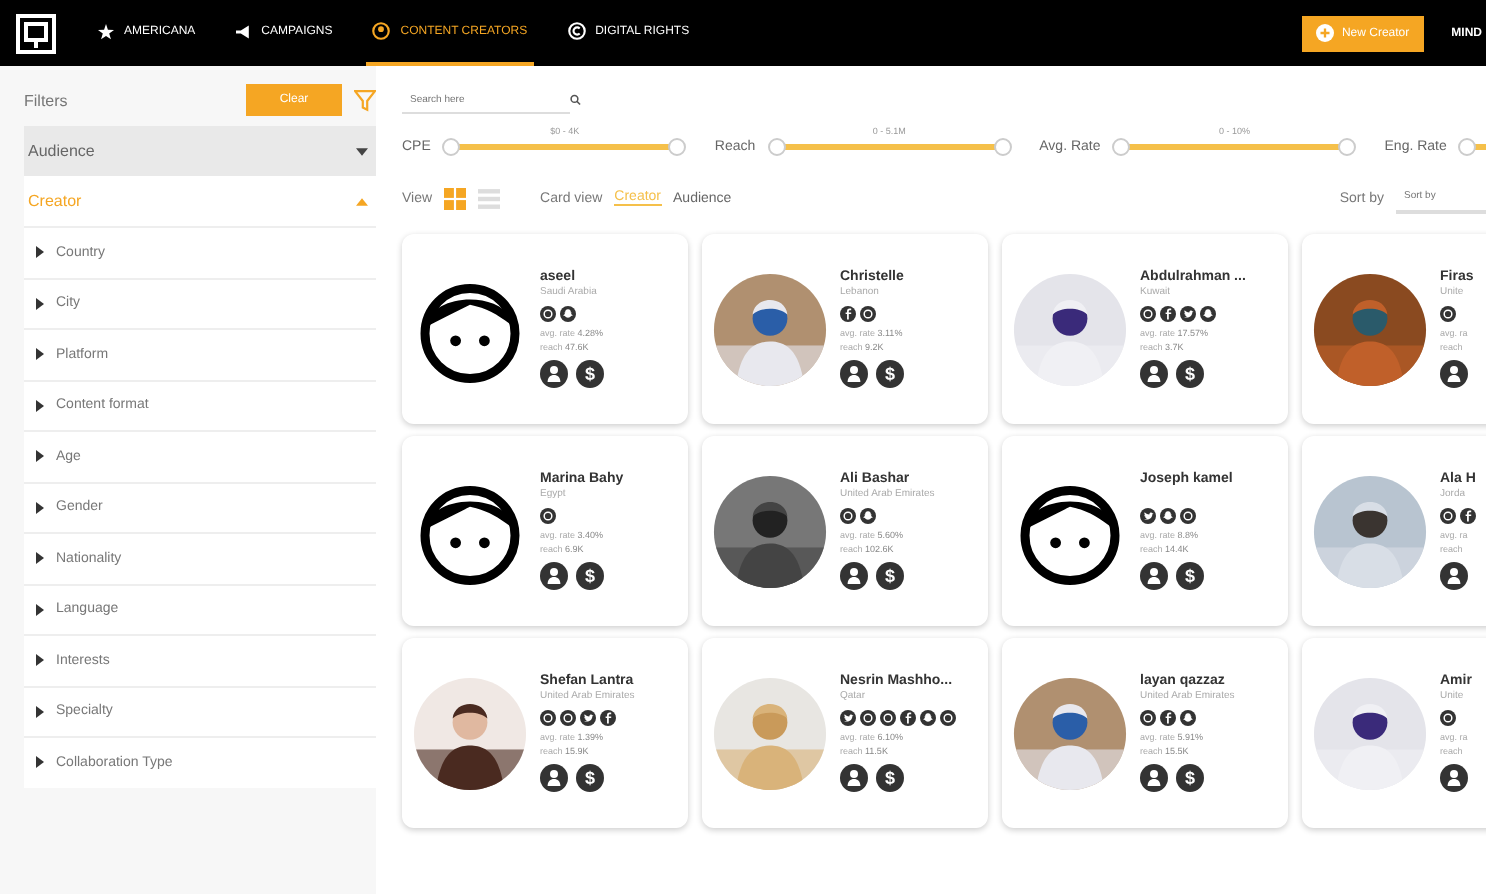 The image size is (1486, 894). What do you see at coordinates (1324, 33) in the screenshot?
I see `plus-icon` at bounding box center [1324, 33].